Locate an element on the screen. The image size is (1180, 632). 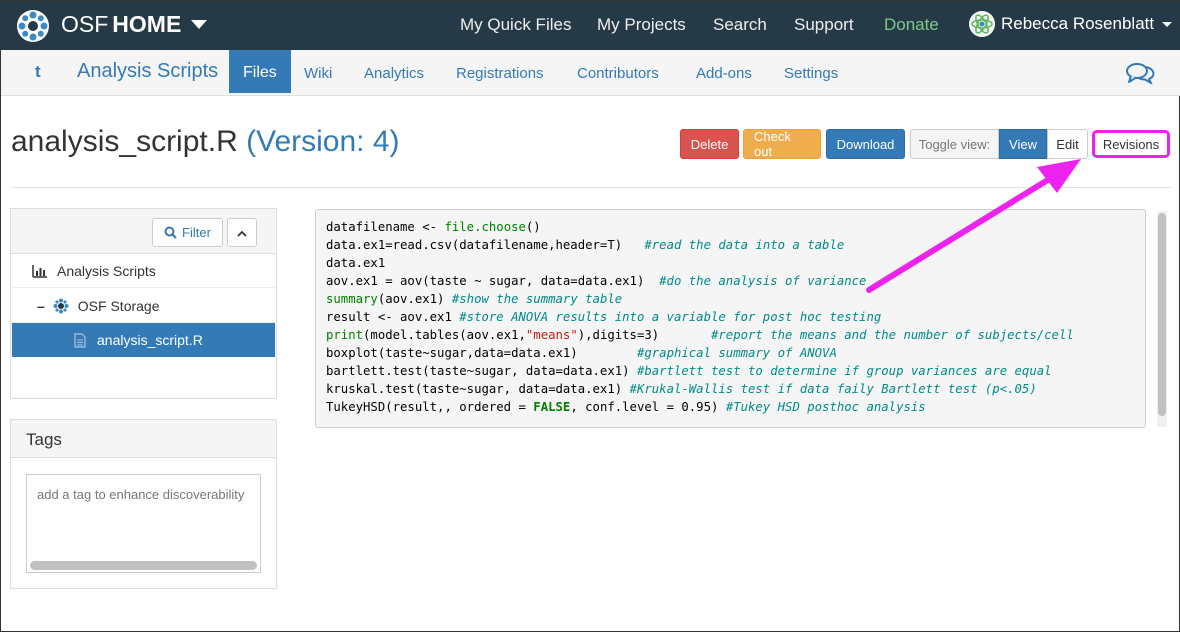
file-icon is located at coordinates (80, 340).